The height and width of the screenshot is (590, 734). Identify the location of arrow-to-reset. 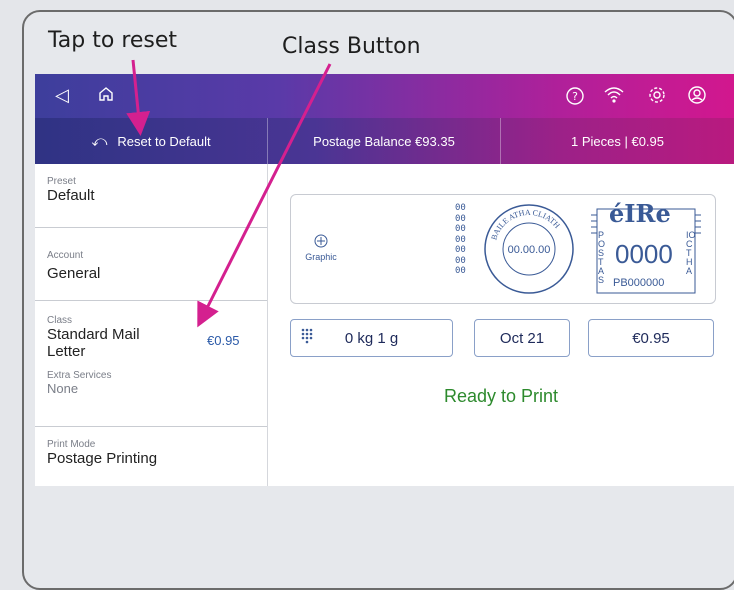
(138, 97).